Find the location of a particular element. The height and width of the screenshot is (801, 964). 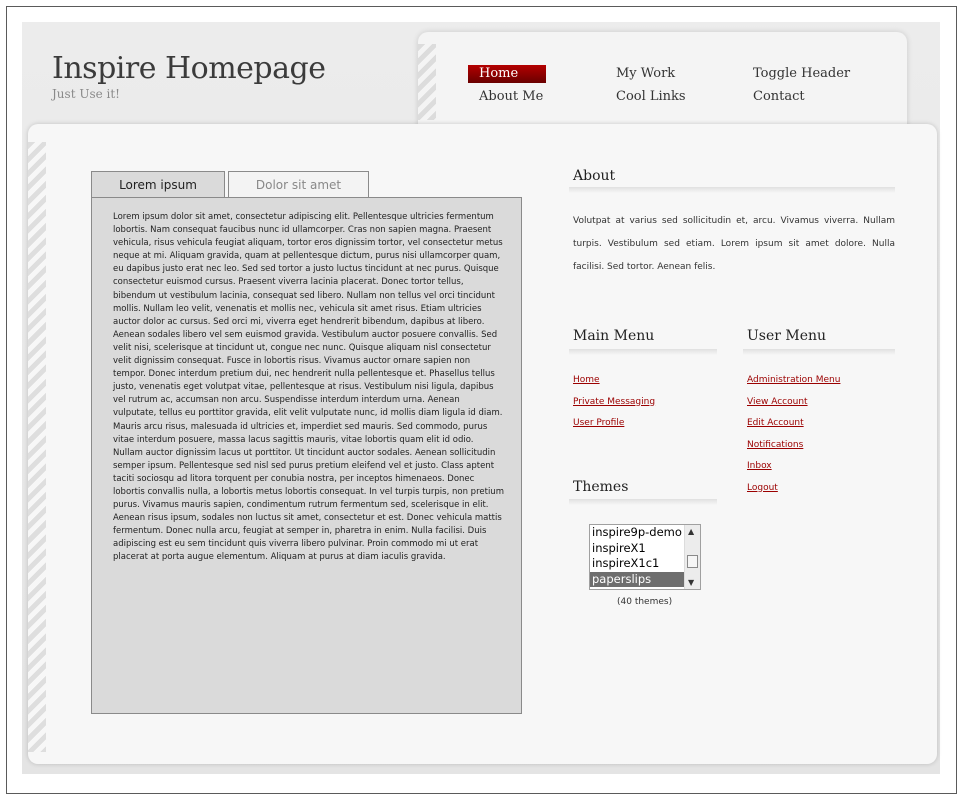

scrollbar-thumb is located at coordinates (692, 561).